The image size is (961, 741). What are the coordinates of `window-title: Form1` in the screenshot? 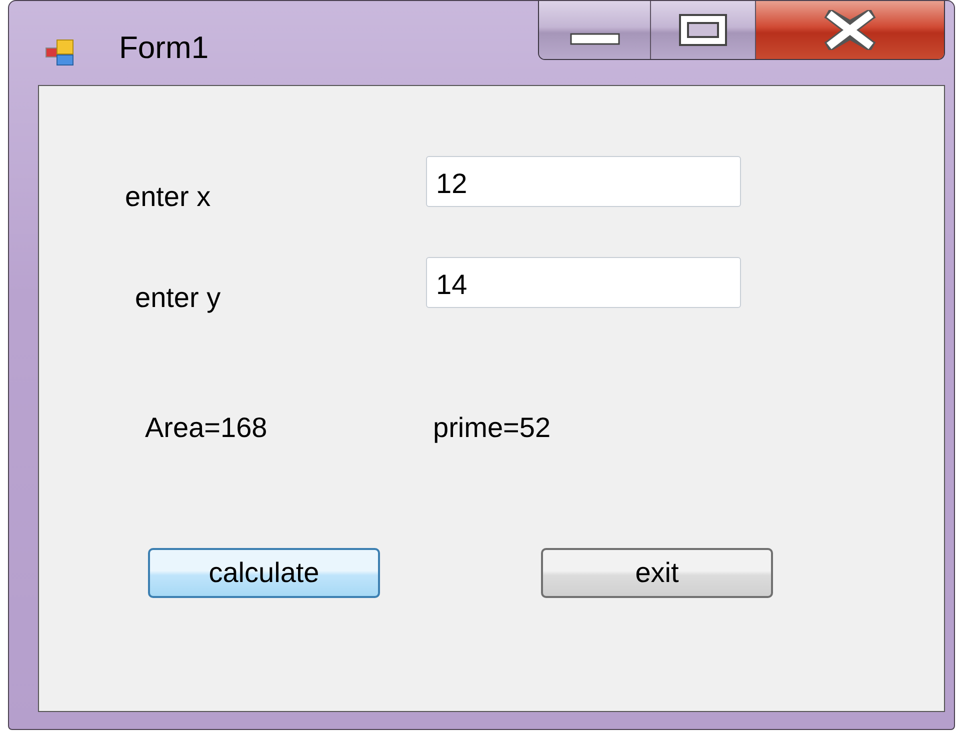 It's located at (164, 48).